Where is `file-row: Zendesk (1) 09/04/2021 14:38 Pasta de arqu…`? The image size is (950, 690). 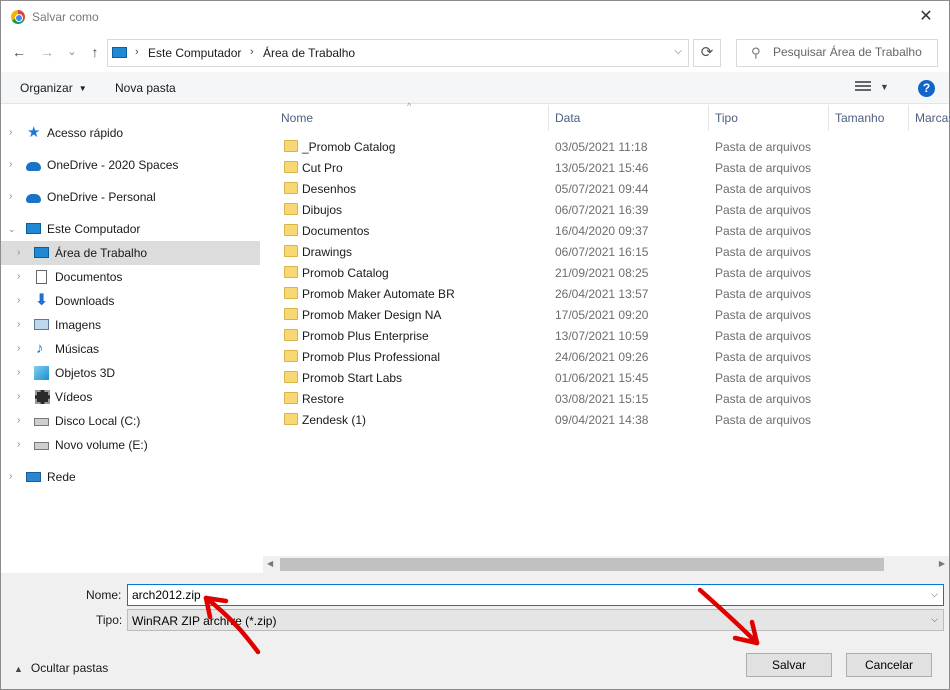 file-row: Zendesk (1) 09/04/2021 14:38 Pasta de arqu… is located at coordinates (606, 419).